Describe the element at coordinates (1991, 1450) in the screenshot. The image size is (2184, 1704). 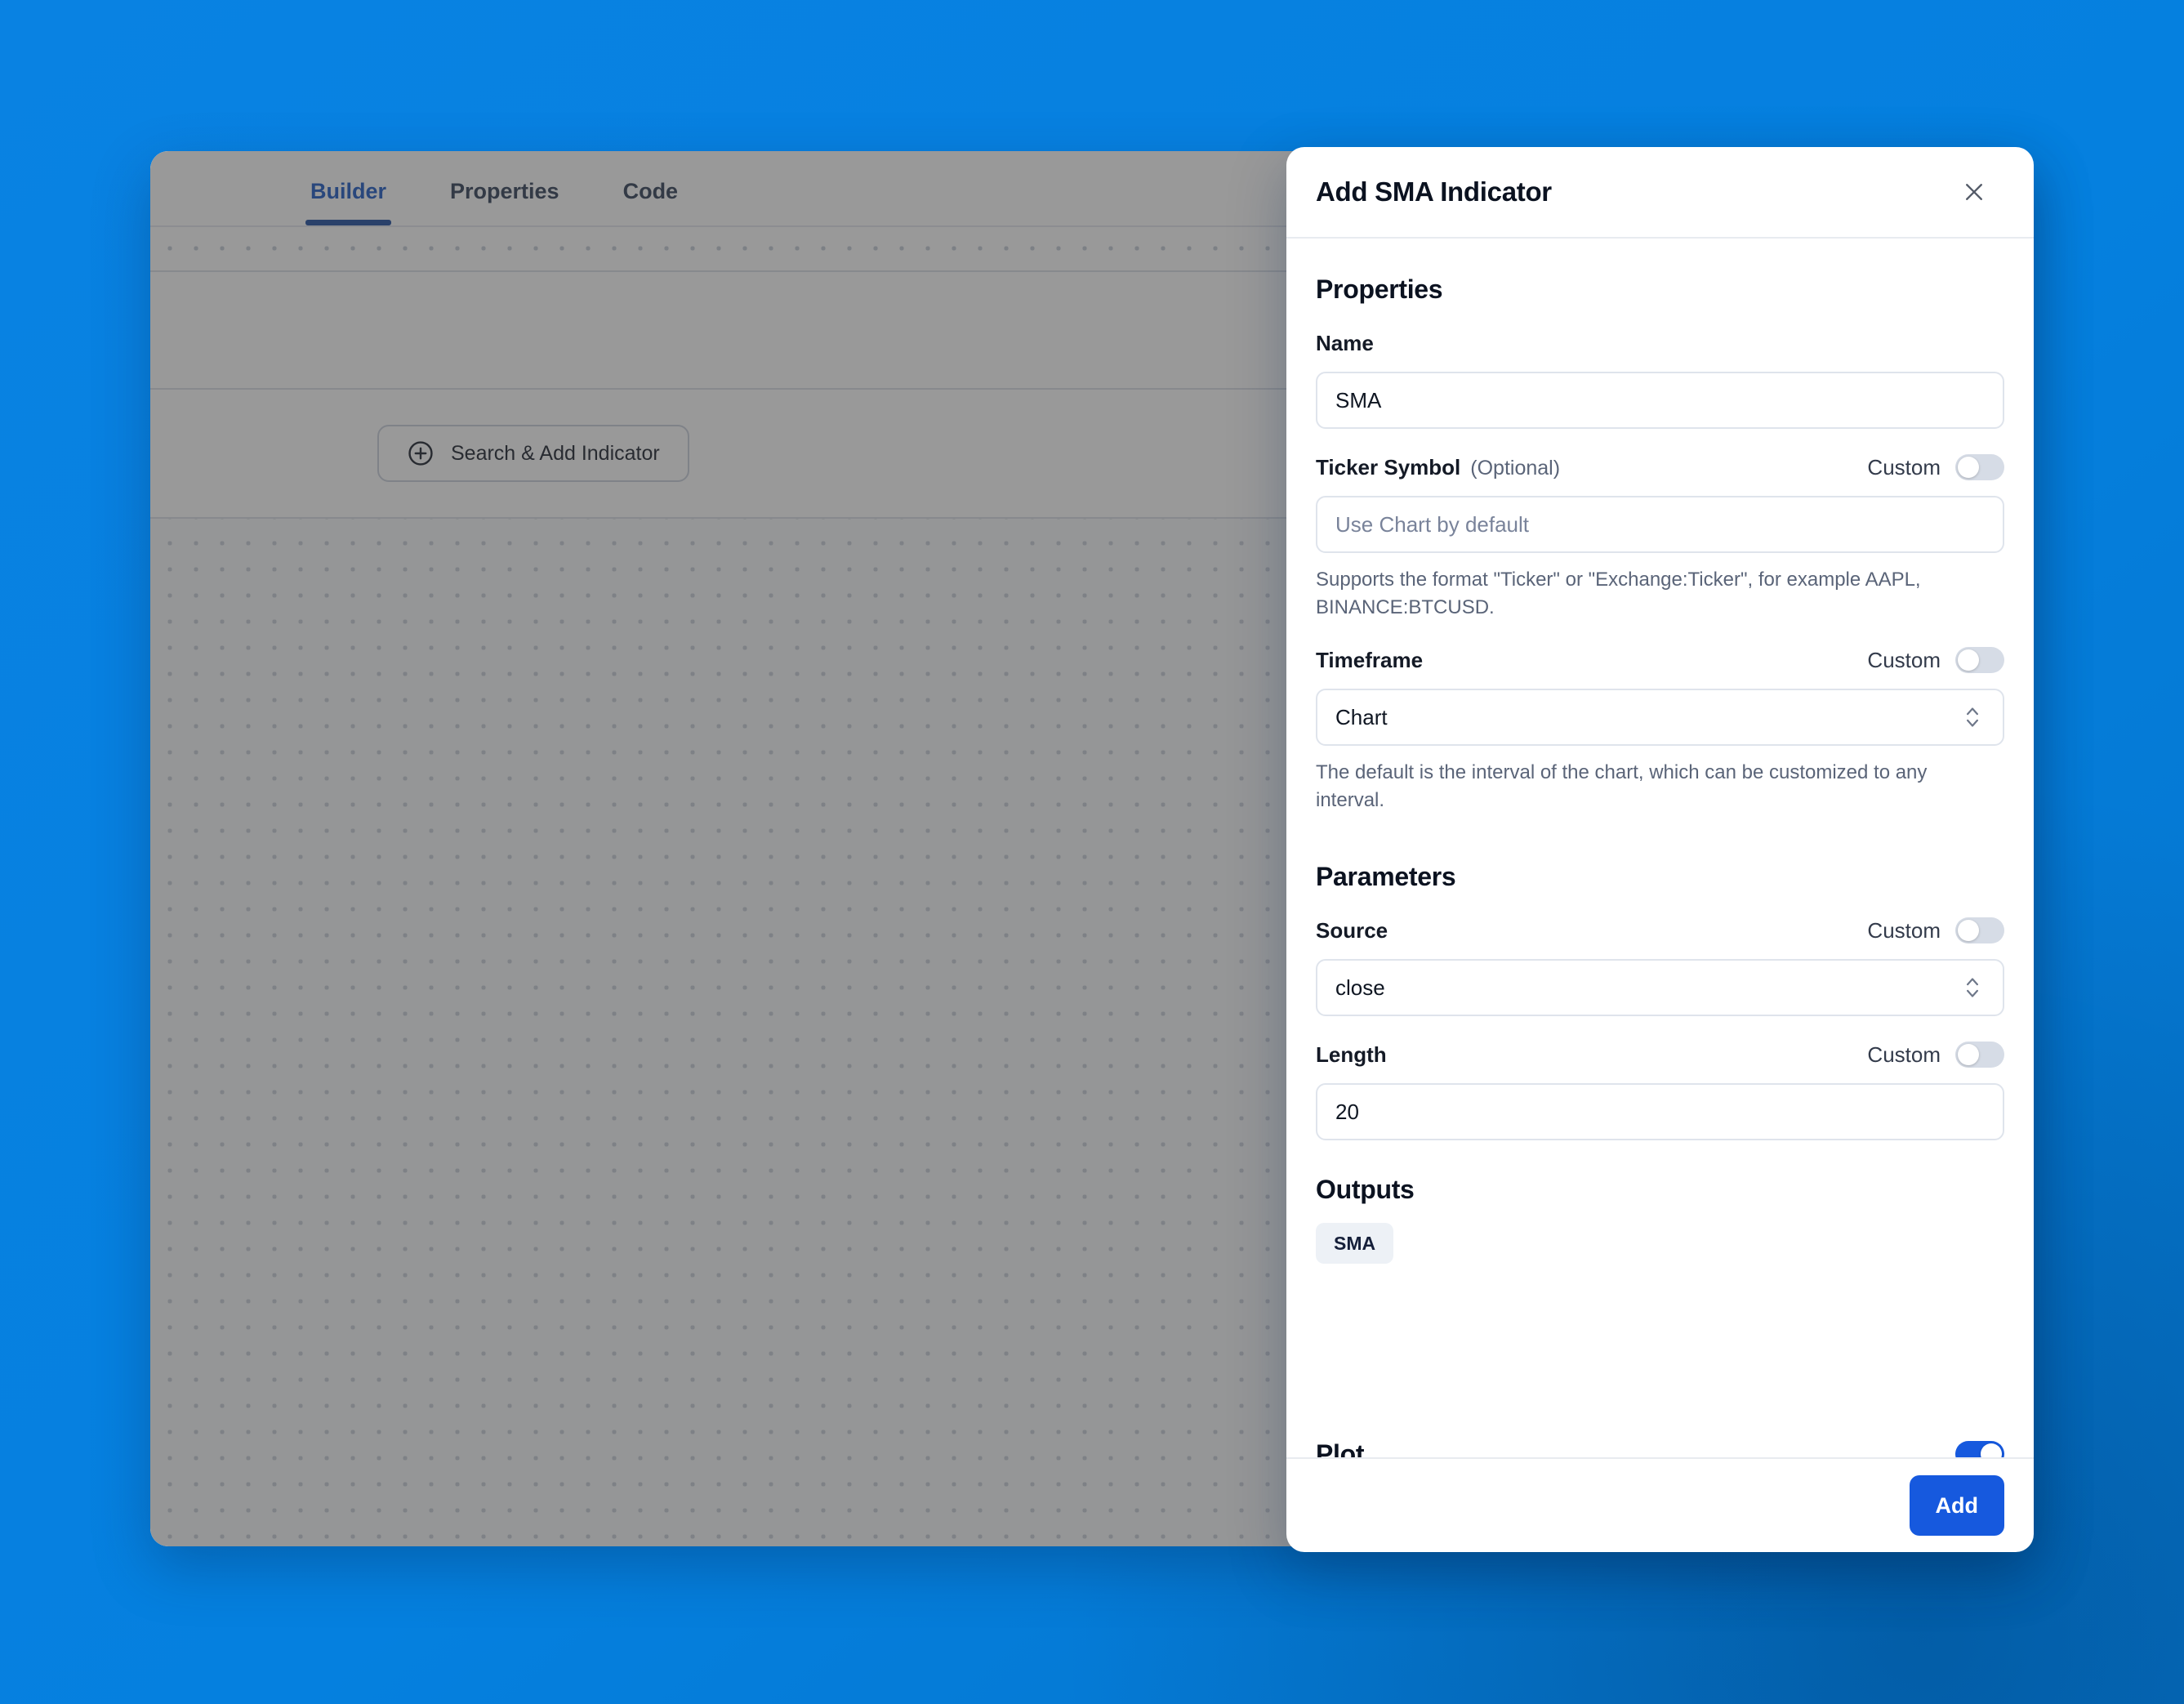
I see `plot-toggle-knob` at that location.